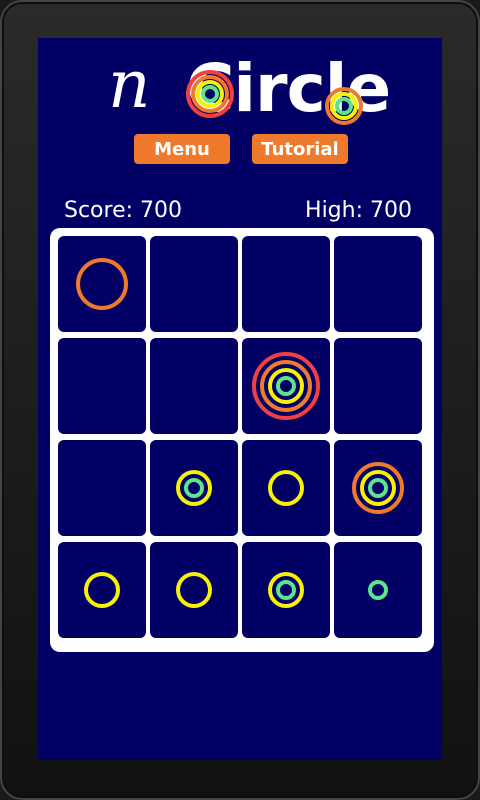 The image size is (480, 800). What do you see at coordinates (123, 210) in the screenshot?
I see `score-label: Score: 700` at bounding box center [123, 210].